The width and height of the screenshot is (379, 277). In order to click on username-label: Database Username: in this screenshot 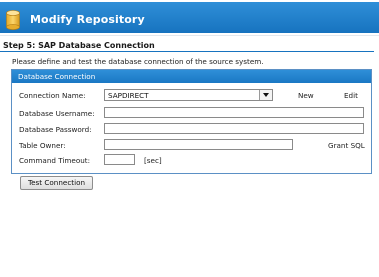, I will do `click(57, 113)`.